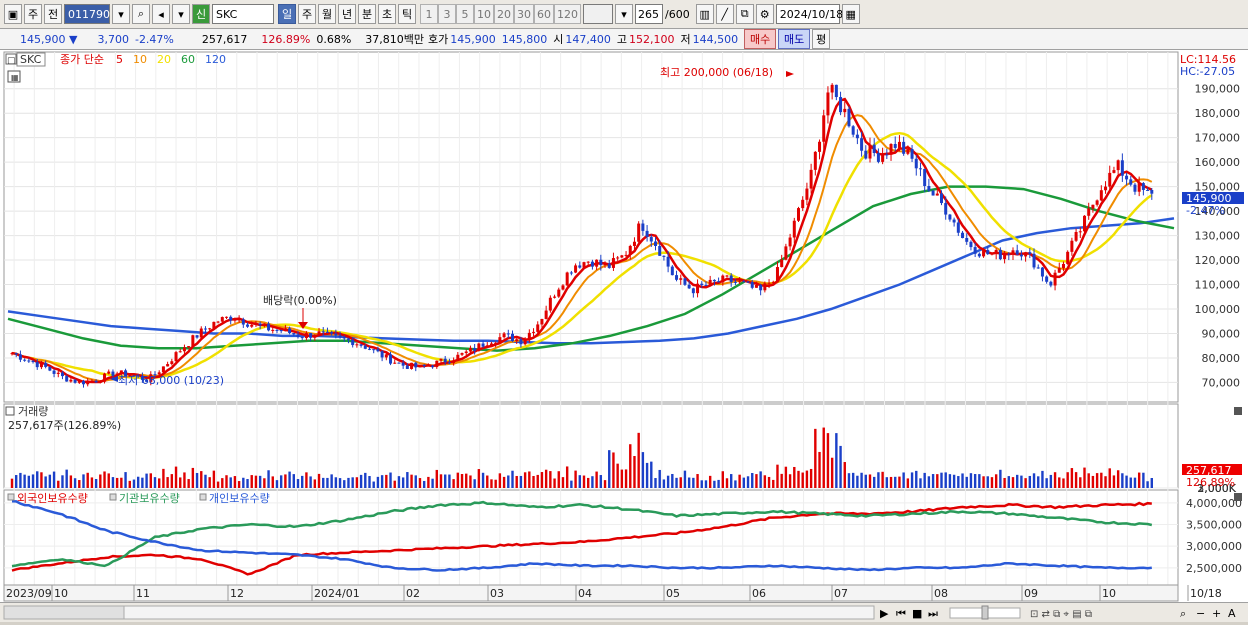  I want to click on interval-dropdown-icon: ▾, so click(624, 14).